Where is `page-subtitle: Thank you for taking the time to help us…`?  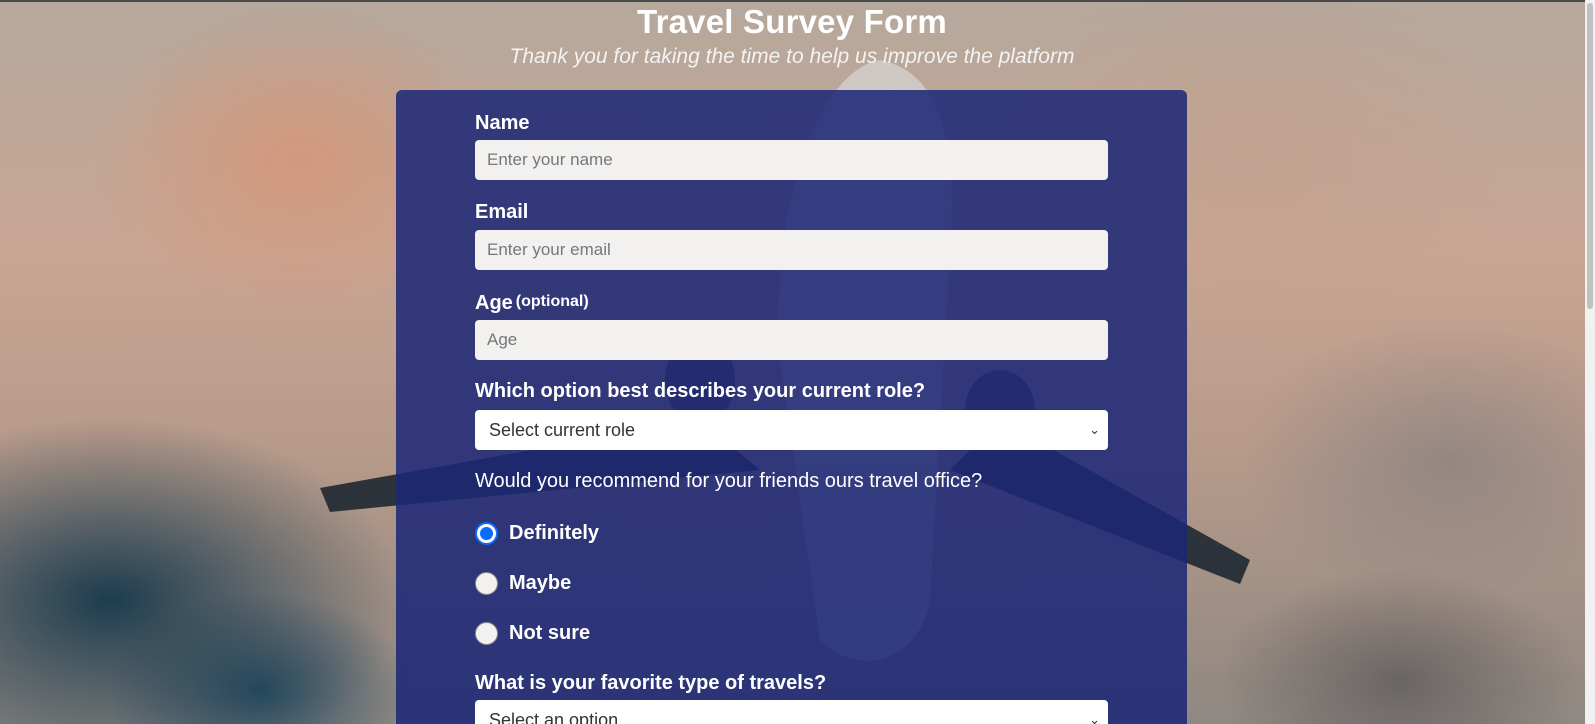 page-subtitle: Thank you for taking the time to help us… is located at coordinates (792, 56).